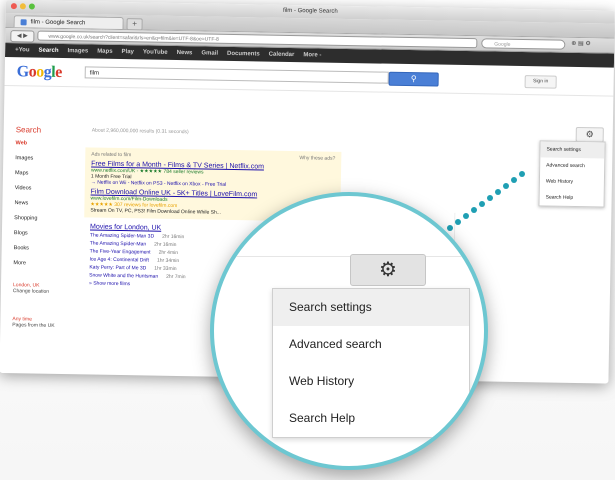 The width and height of the screenshot is (615, 480). I want to click on menu-item-web-history: Web History, so click(371, 381).